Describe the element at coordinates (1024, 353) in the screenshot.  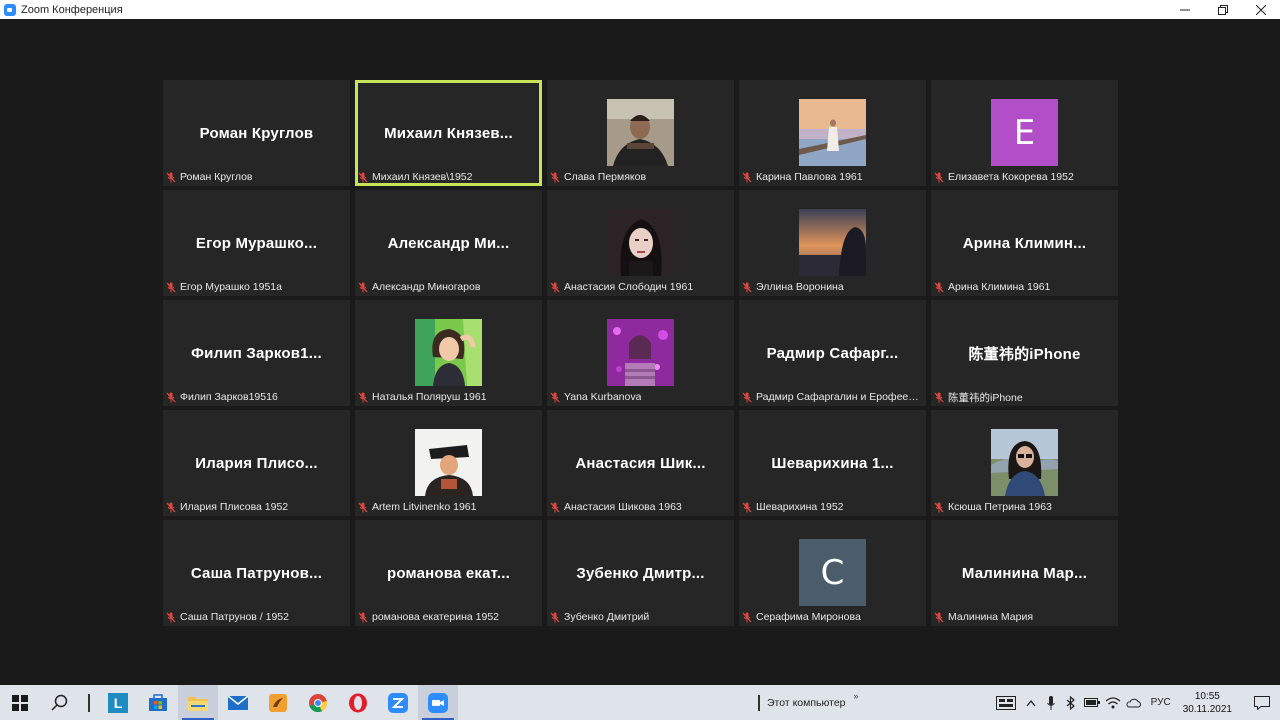
I see `participant-tile: 陈董祎的iPhone 陈董祎的iPhone` at that location.